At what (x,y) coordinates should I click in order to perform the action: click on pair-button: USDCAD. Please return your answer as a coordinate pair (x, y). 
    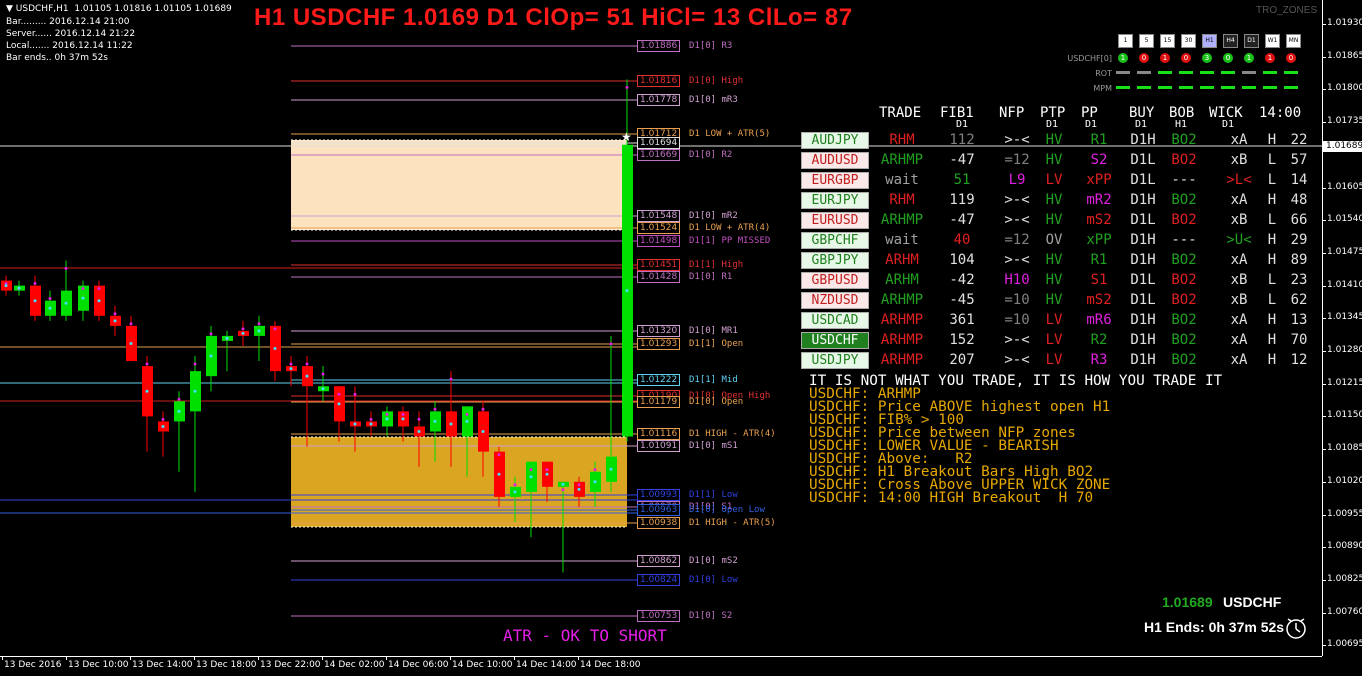
    Looking at the image, I should click on (835, 320).